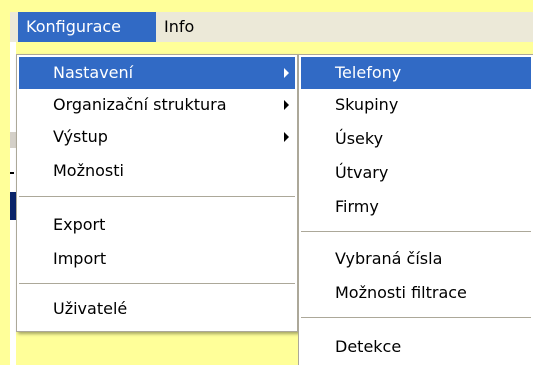 This screenshot has width=533, height=365. Describe the element at coordinates (368, 72) in the screenshot. I see `menu-item-label: Telefony` at that location.